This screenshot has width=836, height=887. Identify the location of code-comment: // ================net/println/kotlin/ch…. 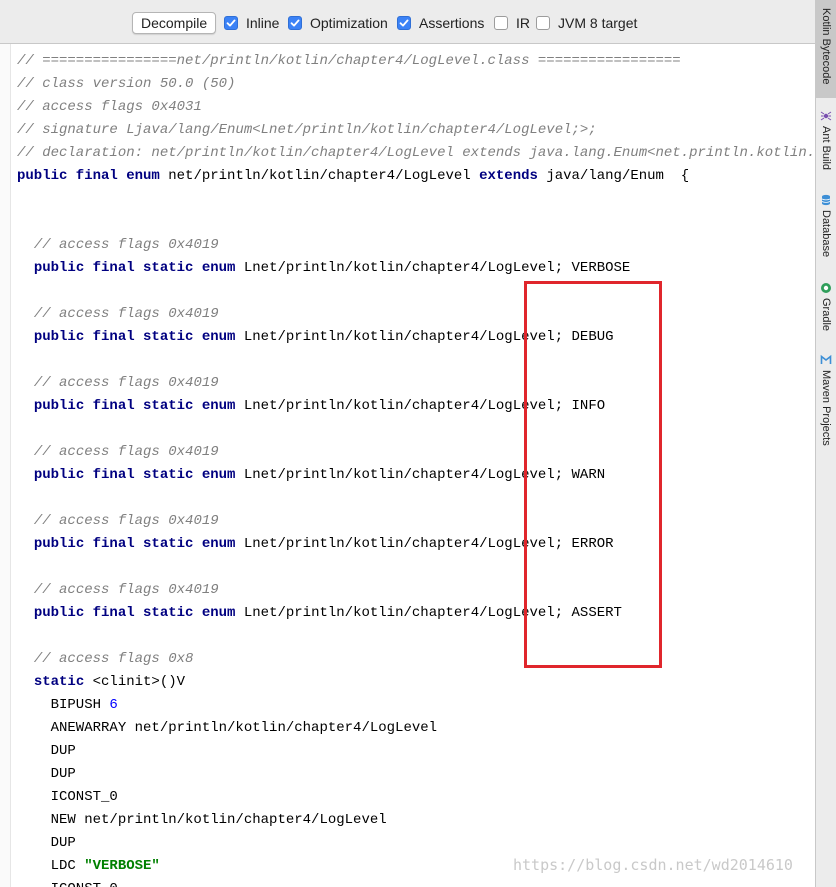
(349, 61).